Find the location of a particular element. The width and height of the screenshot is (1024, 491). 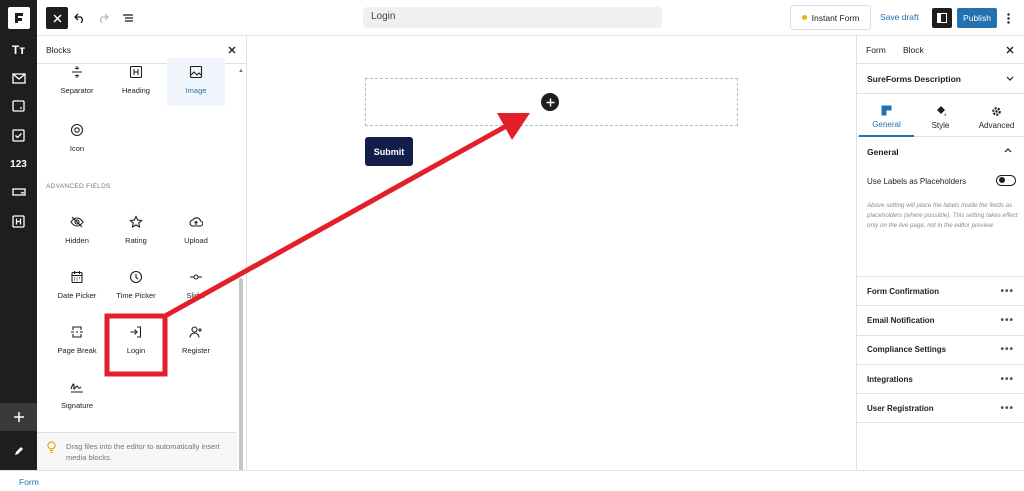

save-draft-button: Save draft is located at coordinates (899, 17).